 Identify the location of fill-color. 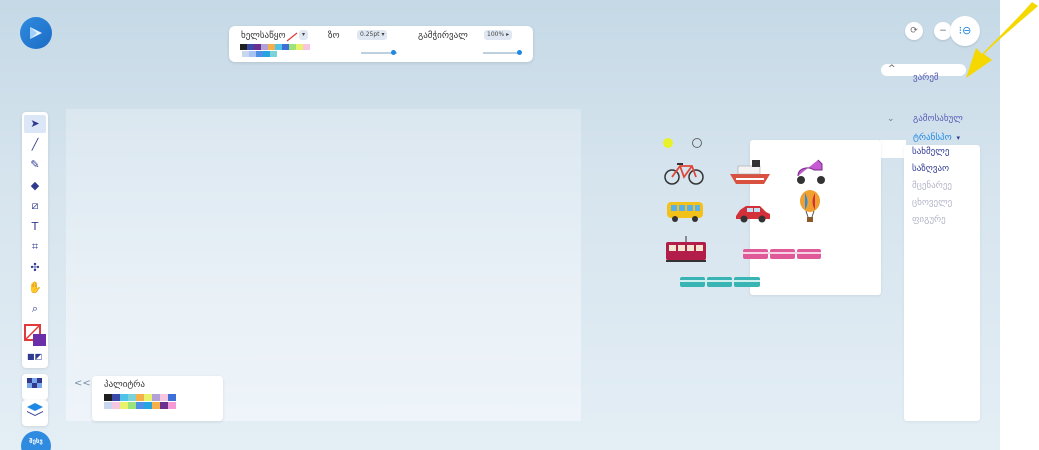
(39, 340).